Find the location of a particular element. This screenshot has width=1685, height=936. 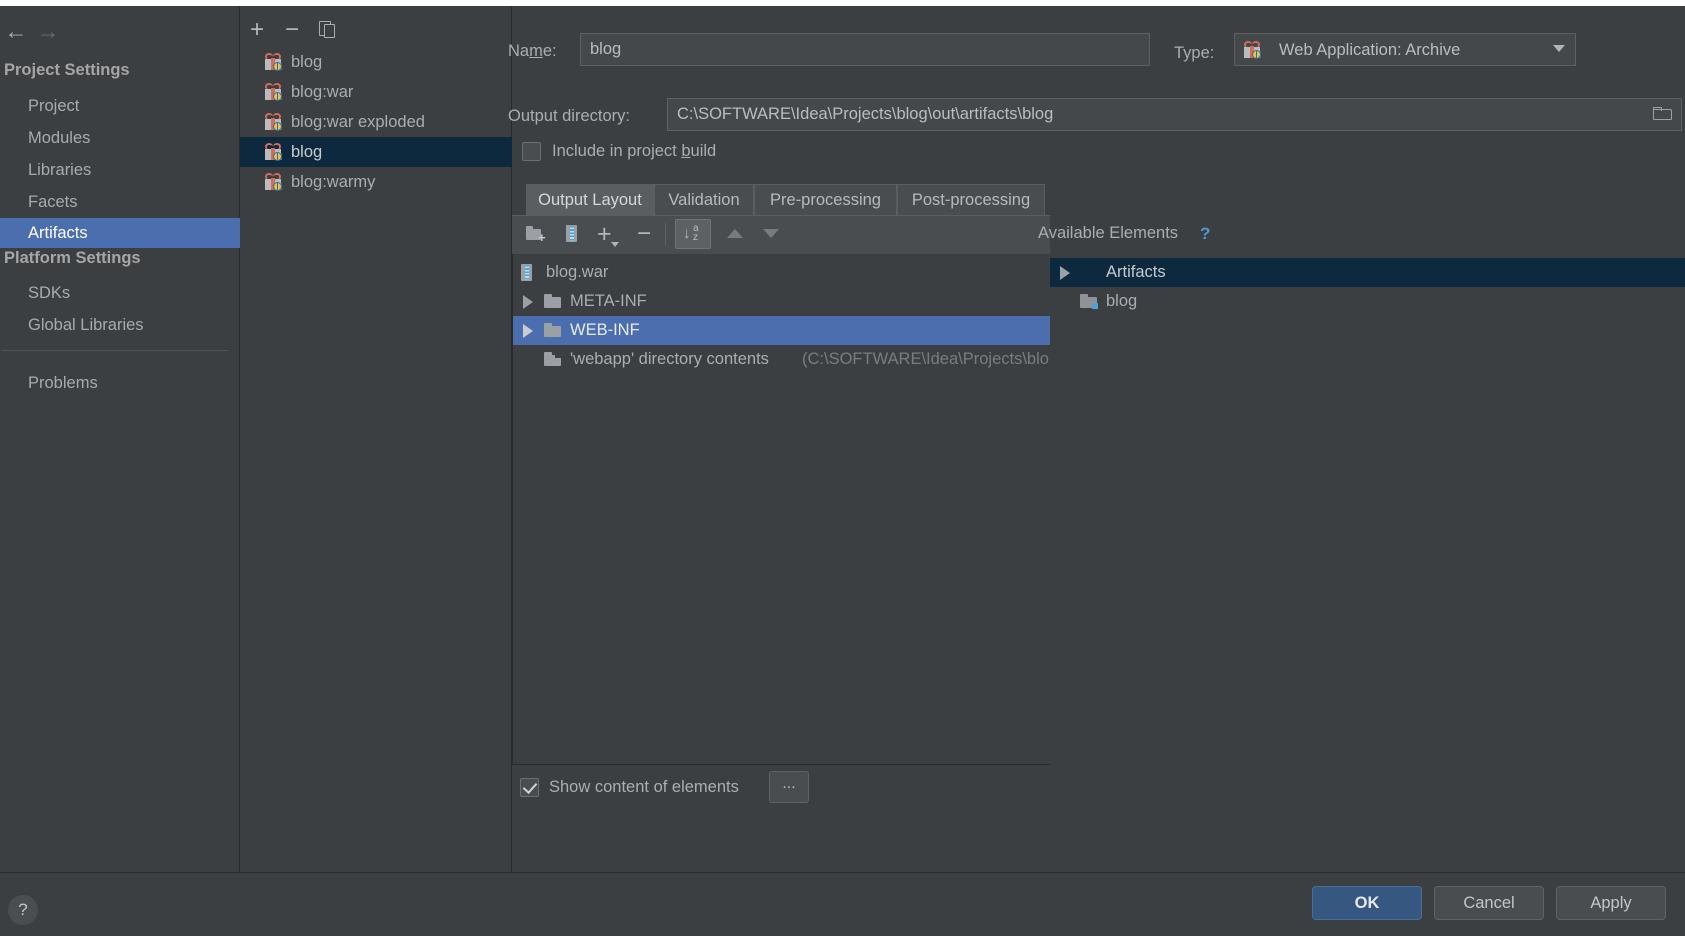

tab-output-layout: Output Layout is located at coordinates (590, 200).